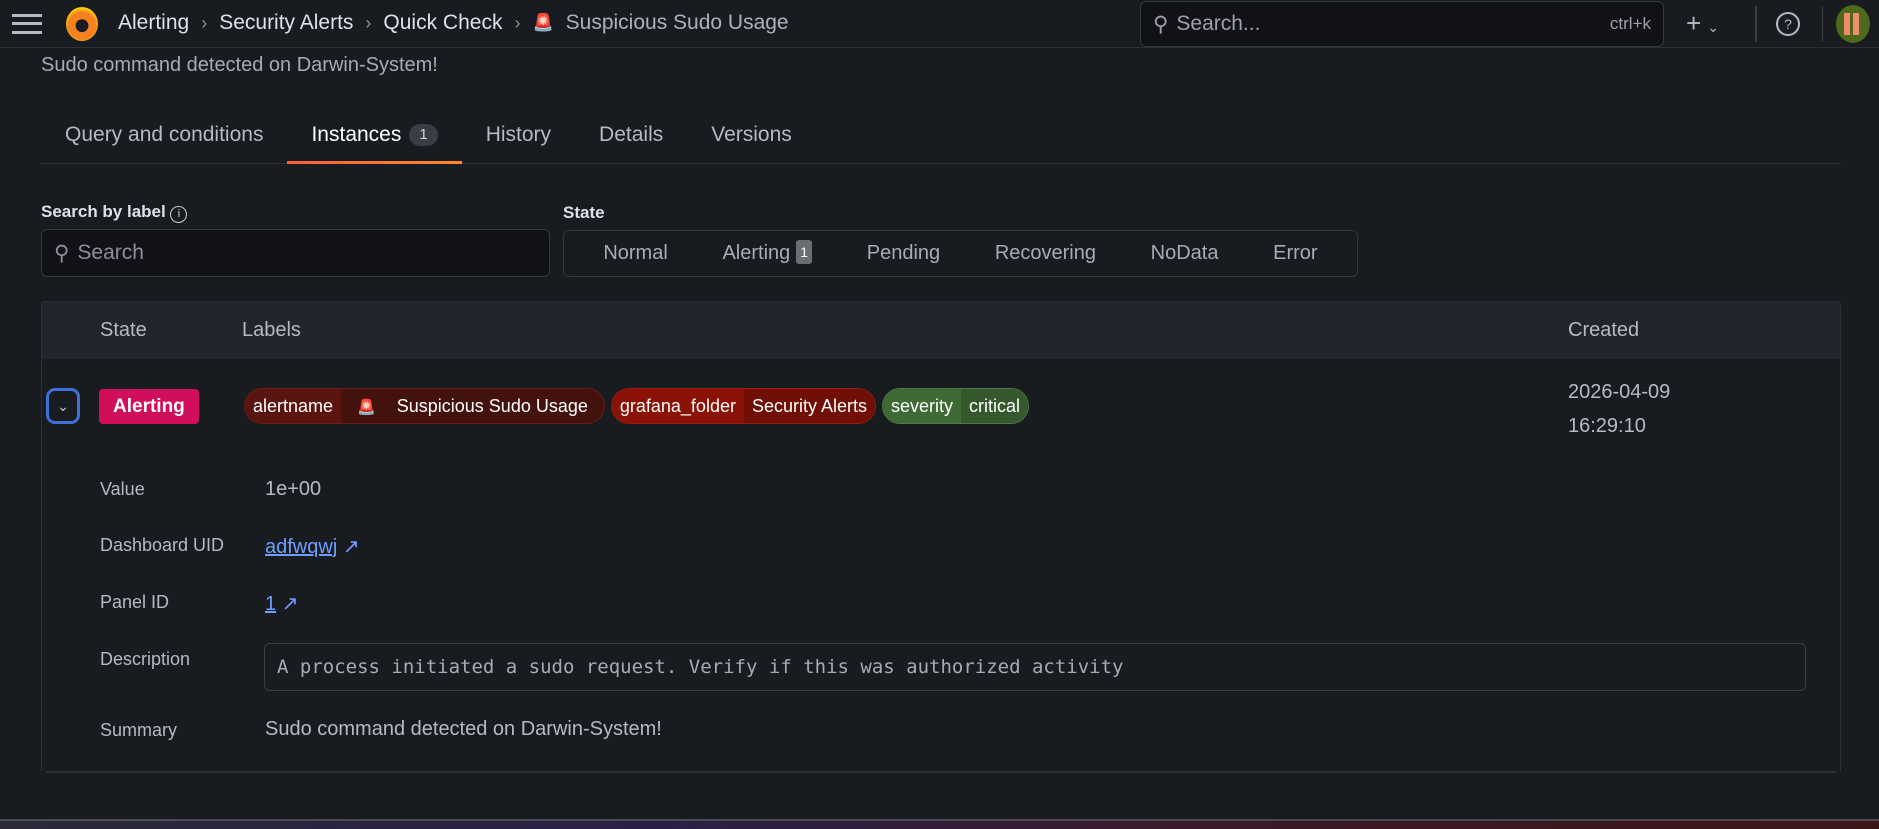 The height and width of the screenshot is (829, 1879). I want to click on tab-label: Query and conditions, so click(164, 134).